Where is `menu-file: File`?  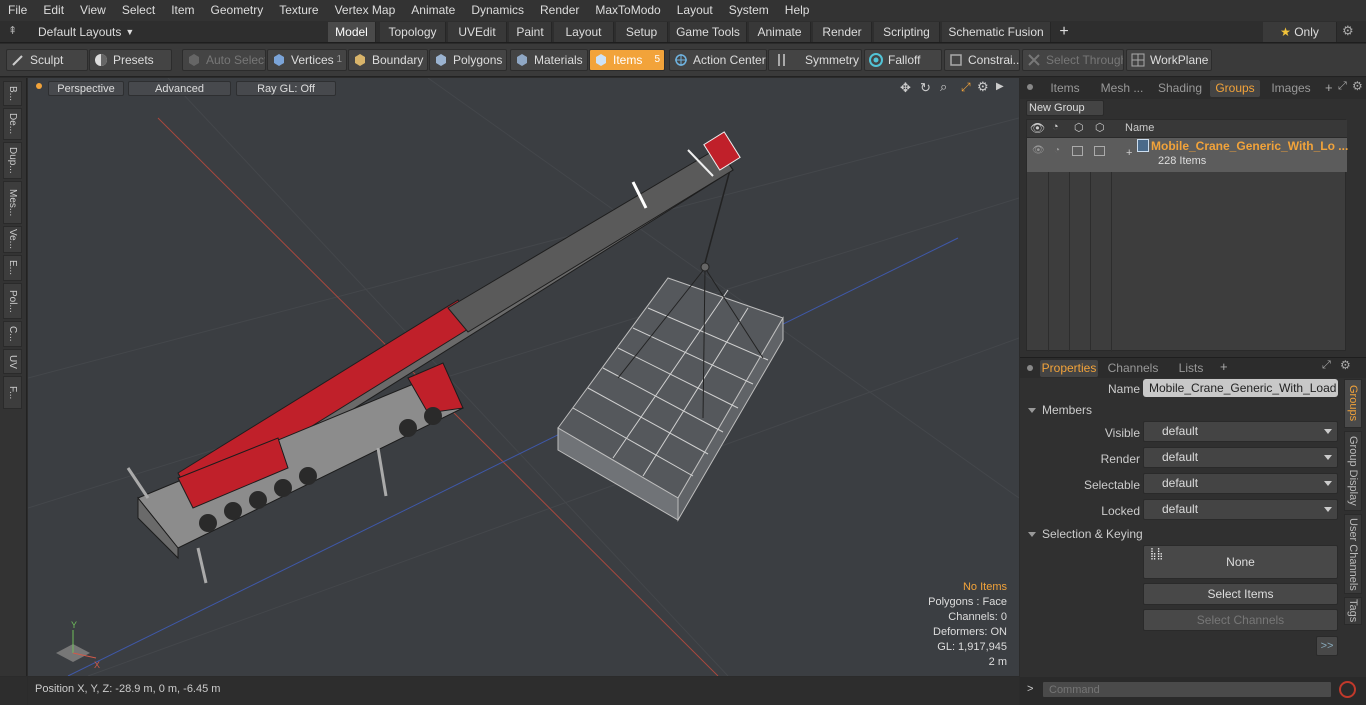
menu-file: File is located at coordinates (17, 10).